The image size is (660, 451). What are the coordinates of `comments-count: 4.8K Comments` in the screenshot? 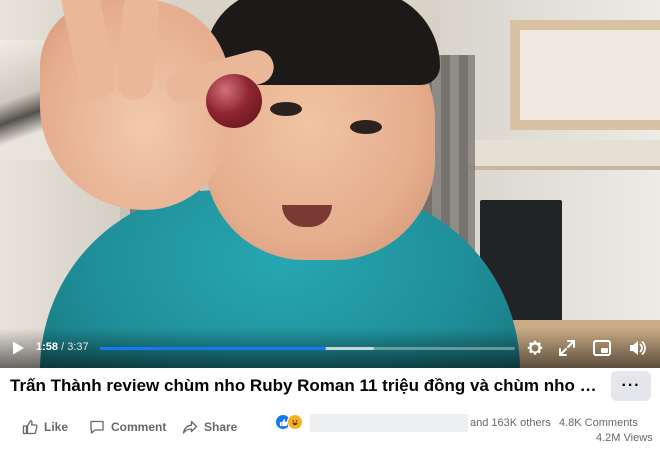 It's located at (598, 423).